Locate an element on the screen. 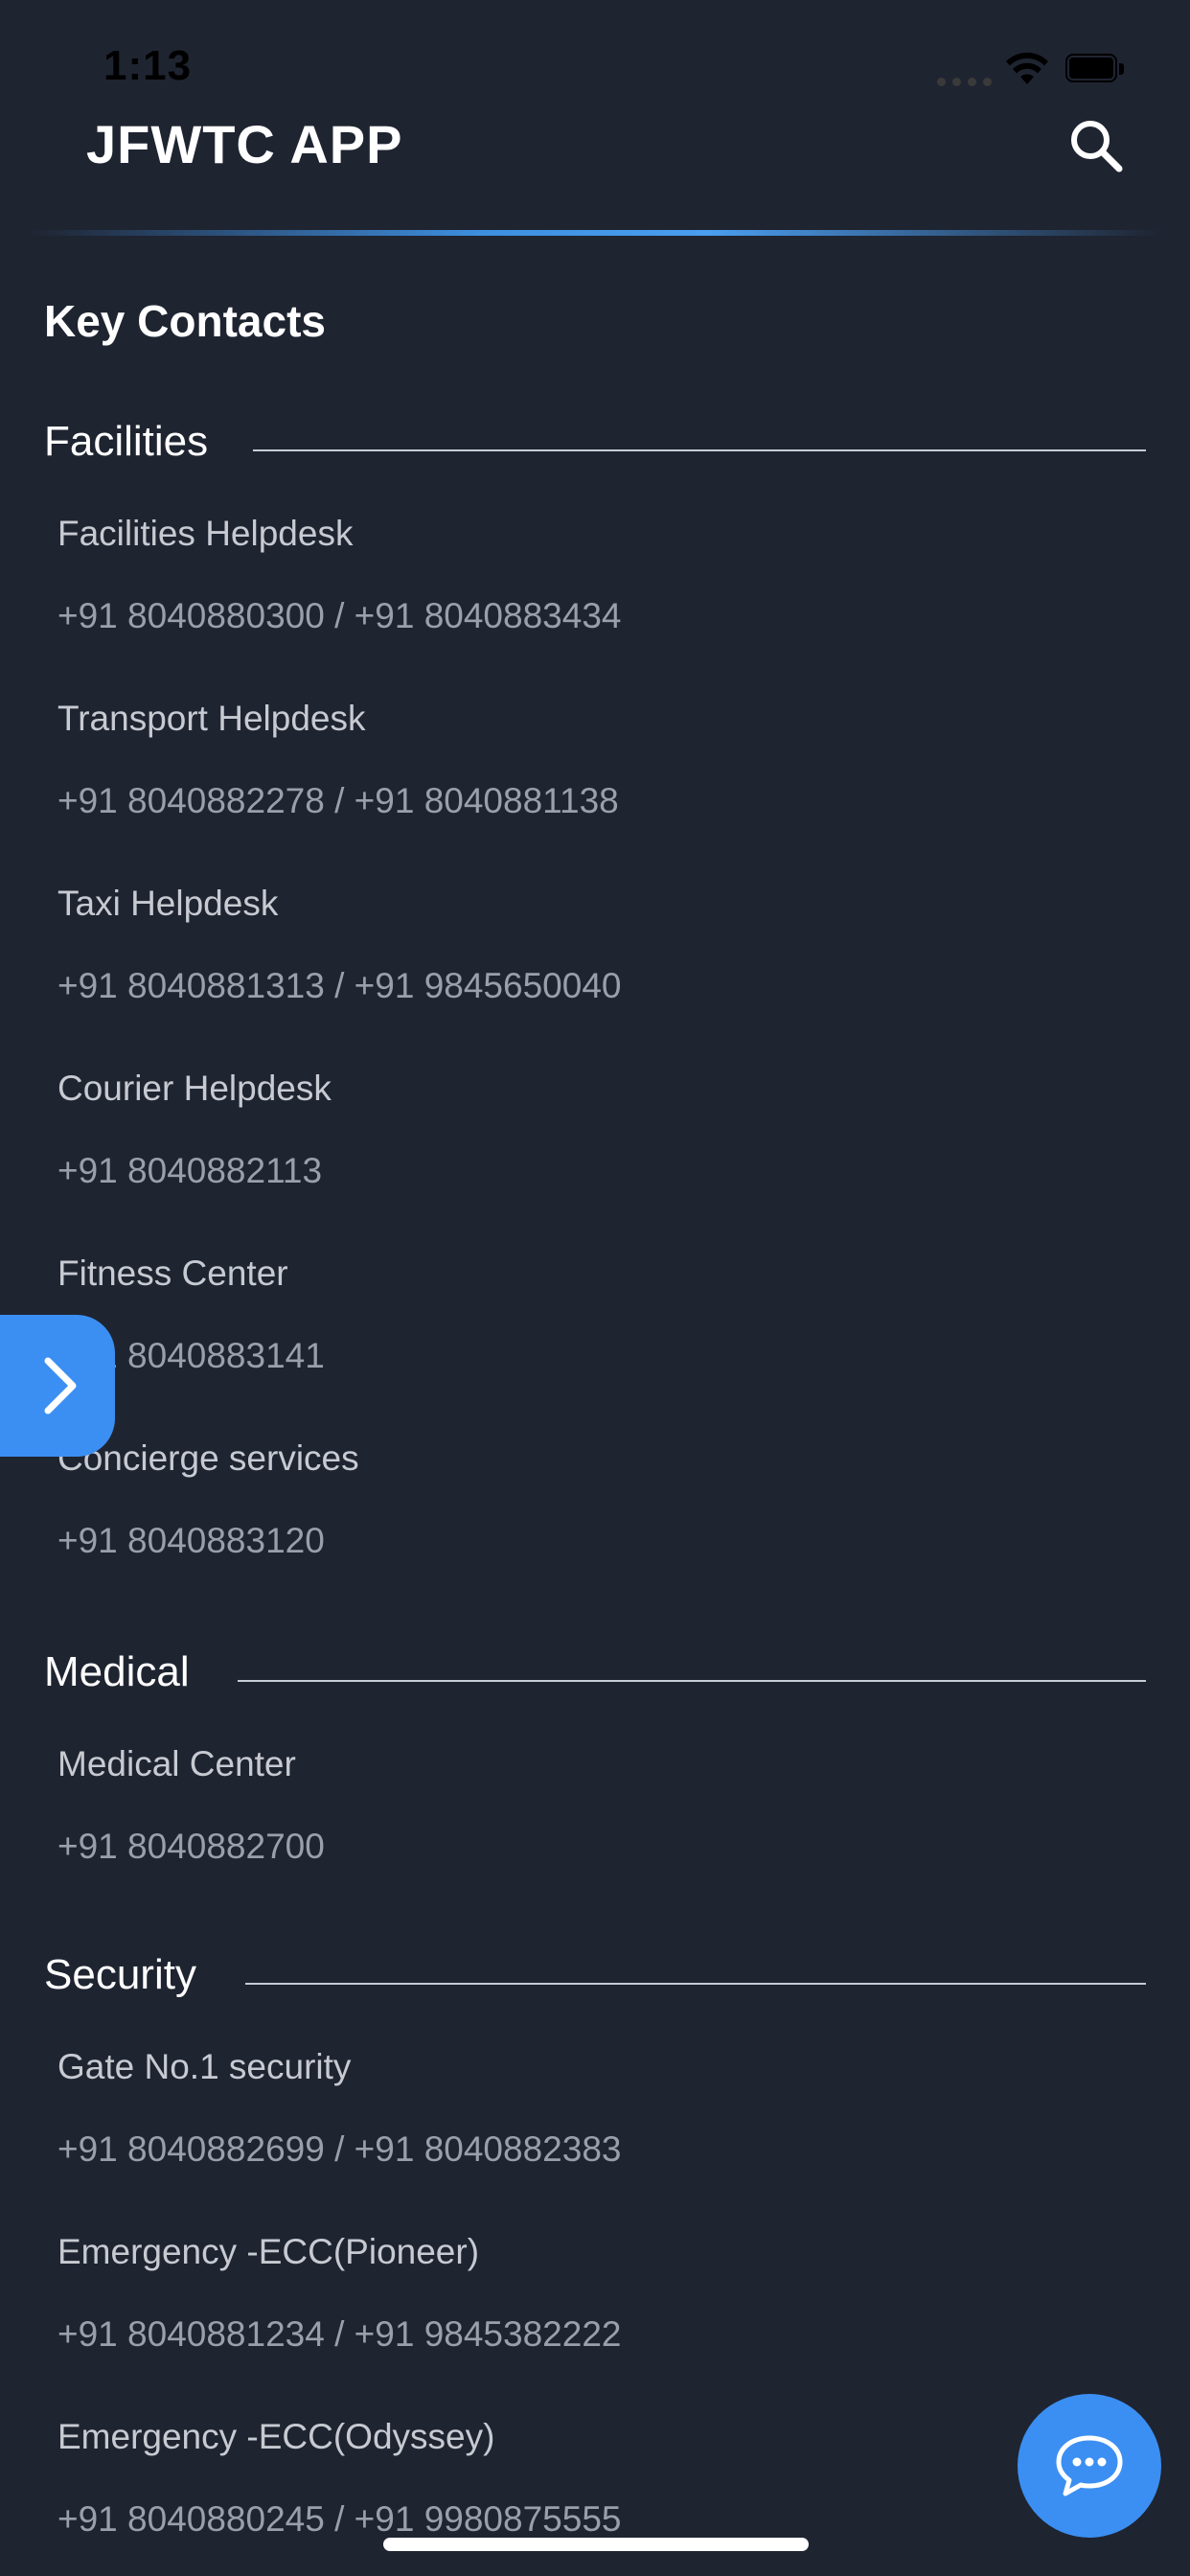 This screenshot has width=1190, height=2576. contact-name: Transport Helpdesk is located at coordinates (212, 718).